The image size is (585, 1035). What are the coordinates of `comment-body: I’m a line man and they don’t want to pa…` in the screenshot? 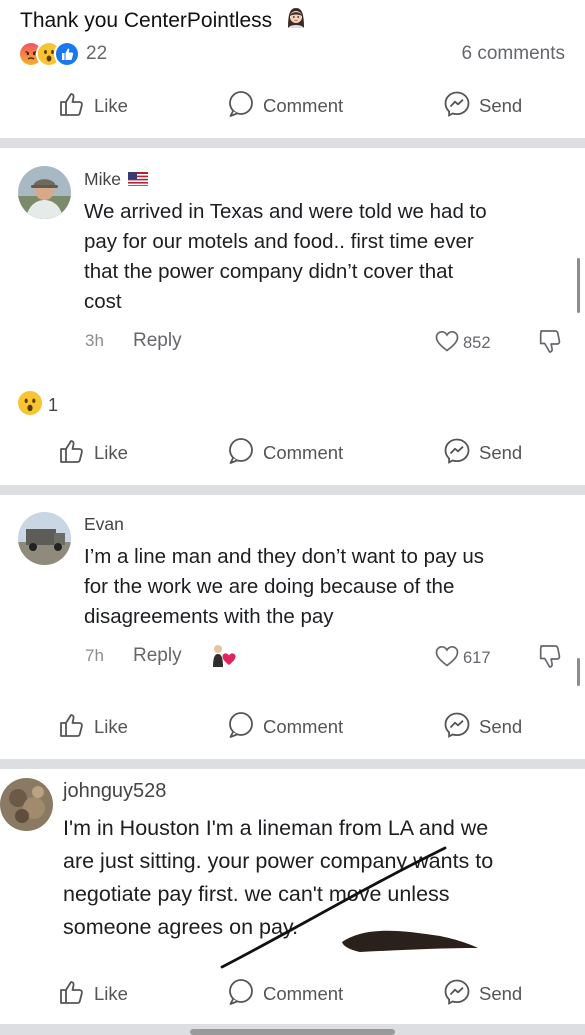 It's located at (324, 587).